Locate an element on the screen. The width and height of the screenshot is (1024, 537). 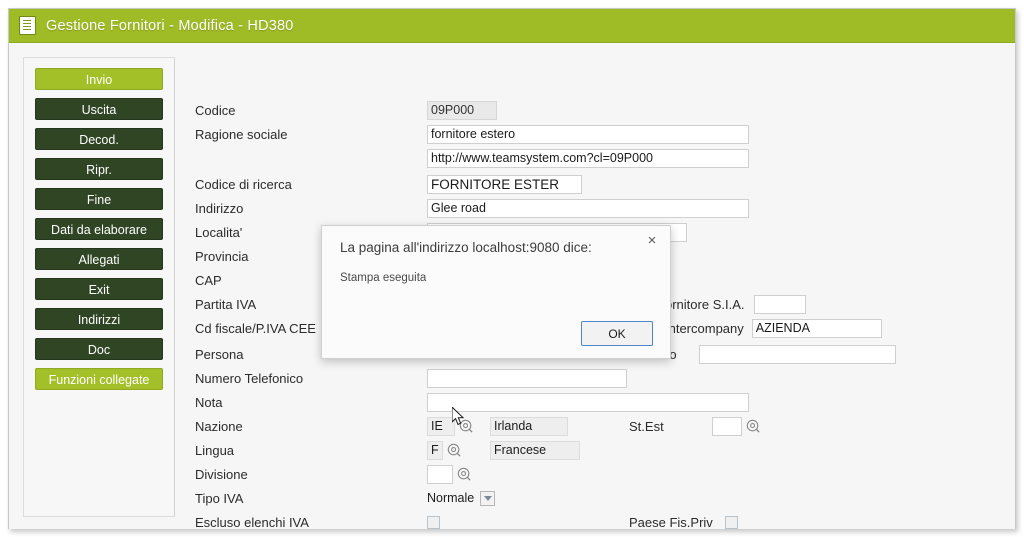
field-numero-telefonico-wrap is located at coordinates (527, 378).